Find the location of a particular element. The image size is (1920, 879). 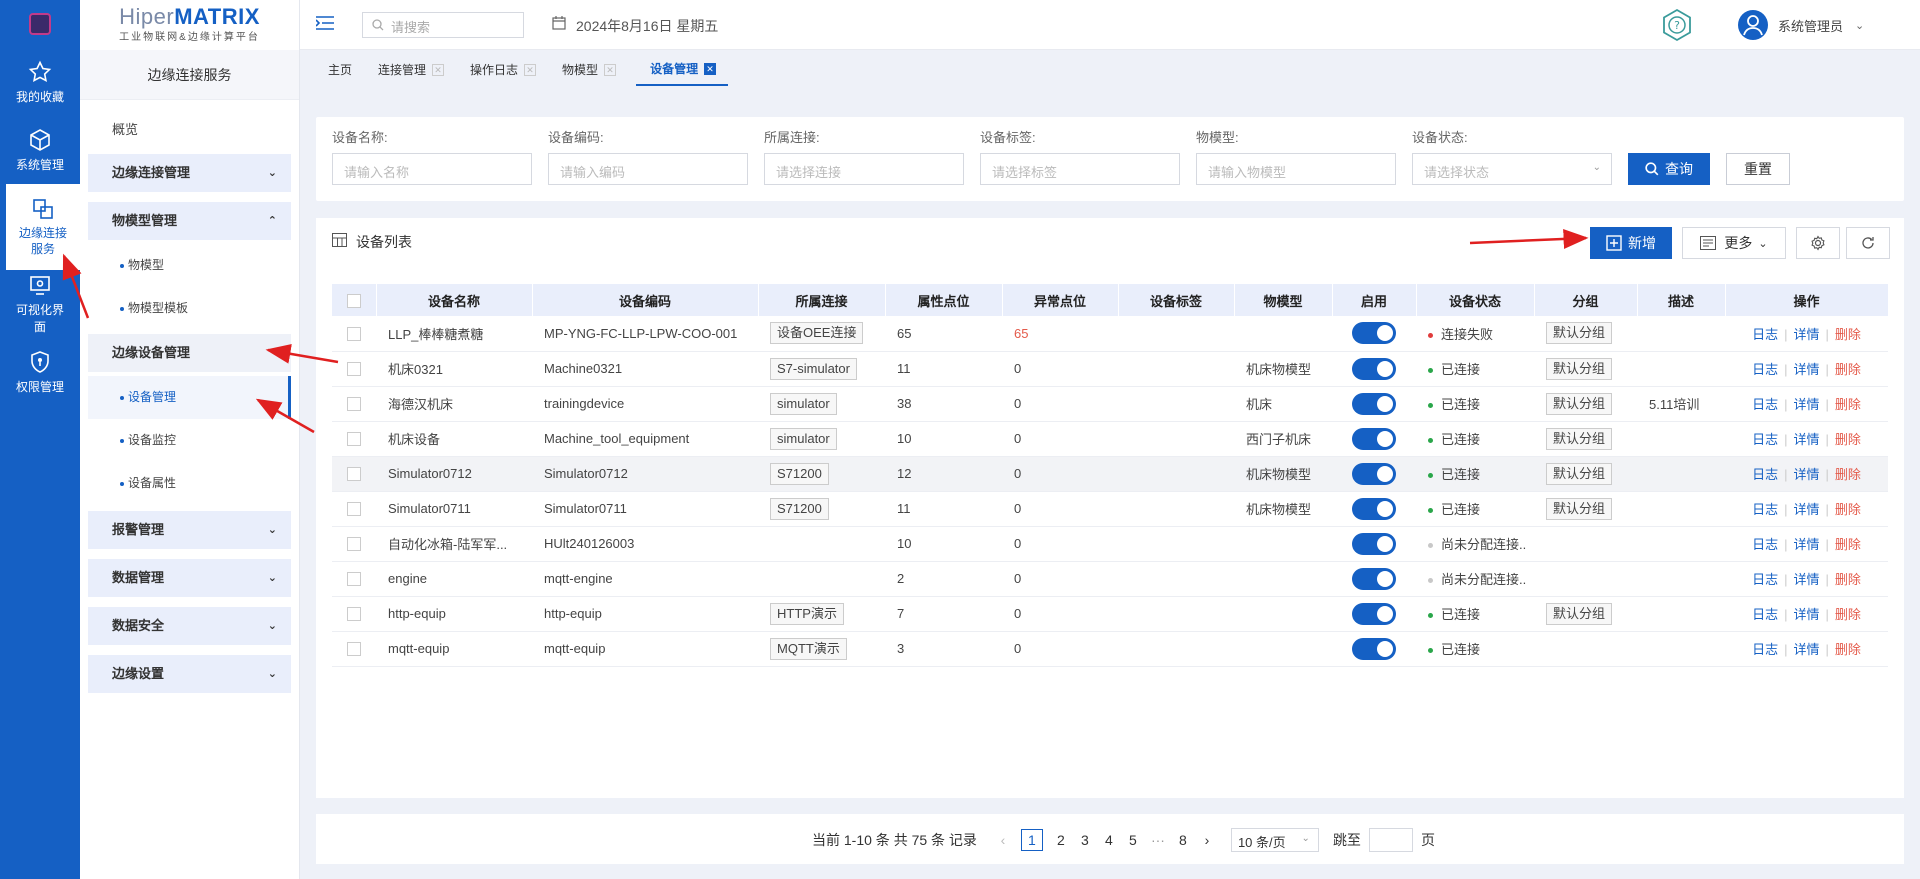

help-icon: ? is located at coordinates (1677, 25).